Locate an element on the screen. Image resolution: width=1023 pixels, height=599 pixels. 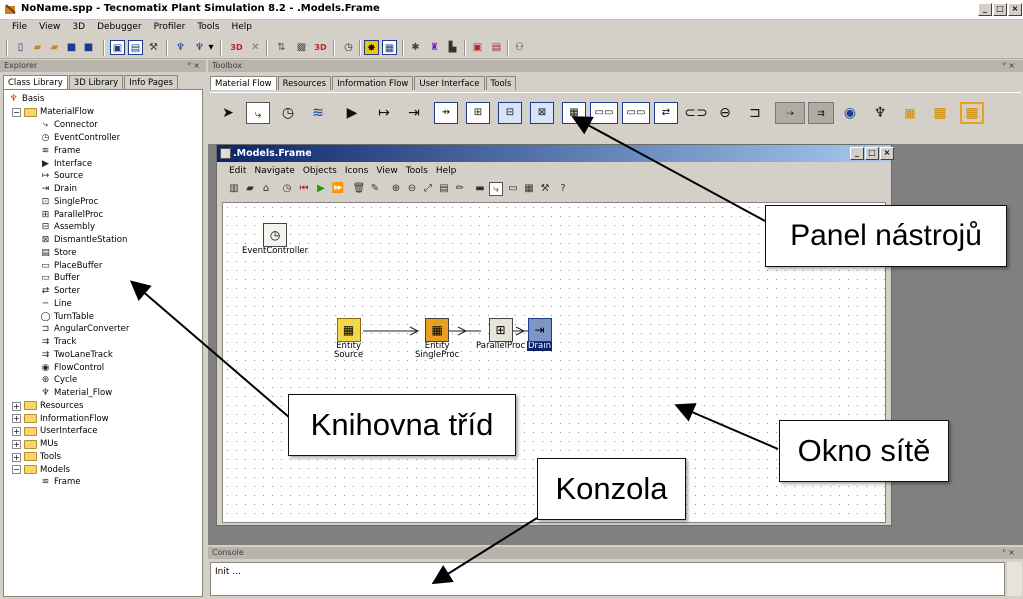
callout-library: Knihovna tříd is located at coordinates (402, 425).